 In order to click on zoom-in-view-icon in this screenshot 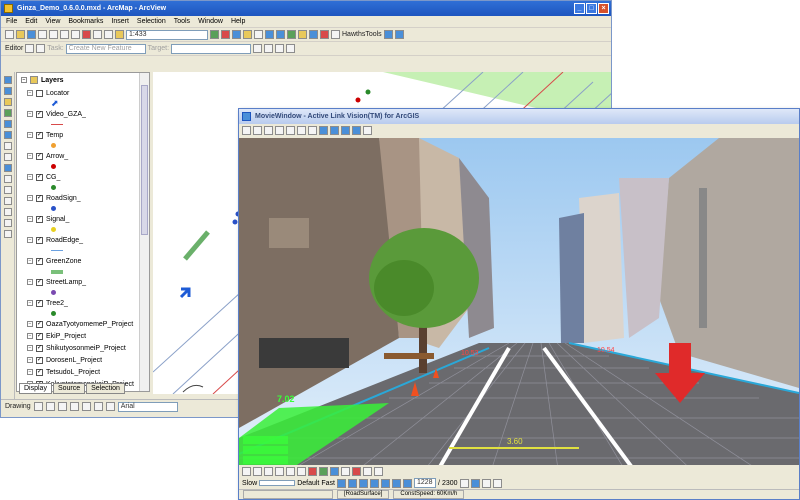, I will do `click(323, 130)`.